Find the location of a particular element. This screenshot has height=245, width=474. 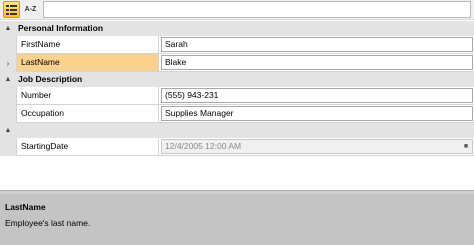

search-input is located at coordinates (257, 9).